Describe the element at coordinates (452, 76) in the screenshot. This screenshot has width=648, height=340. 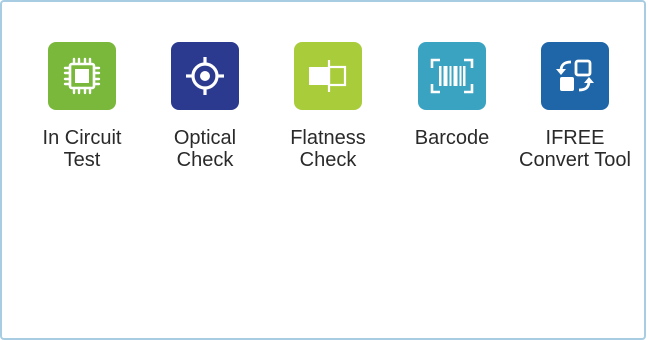
I see `barcode-scan-icon` at that location.